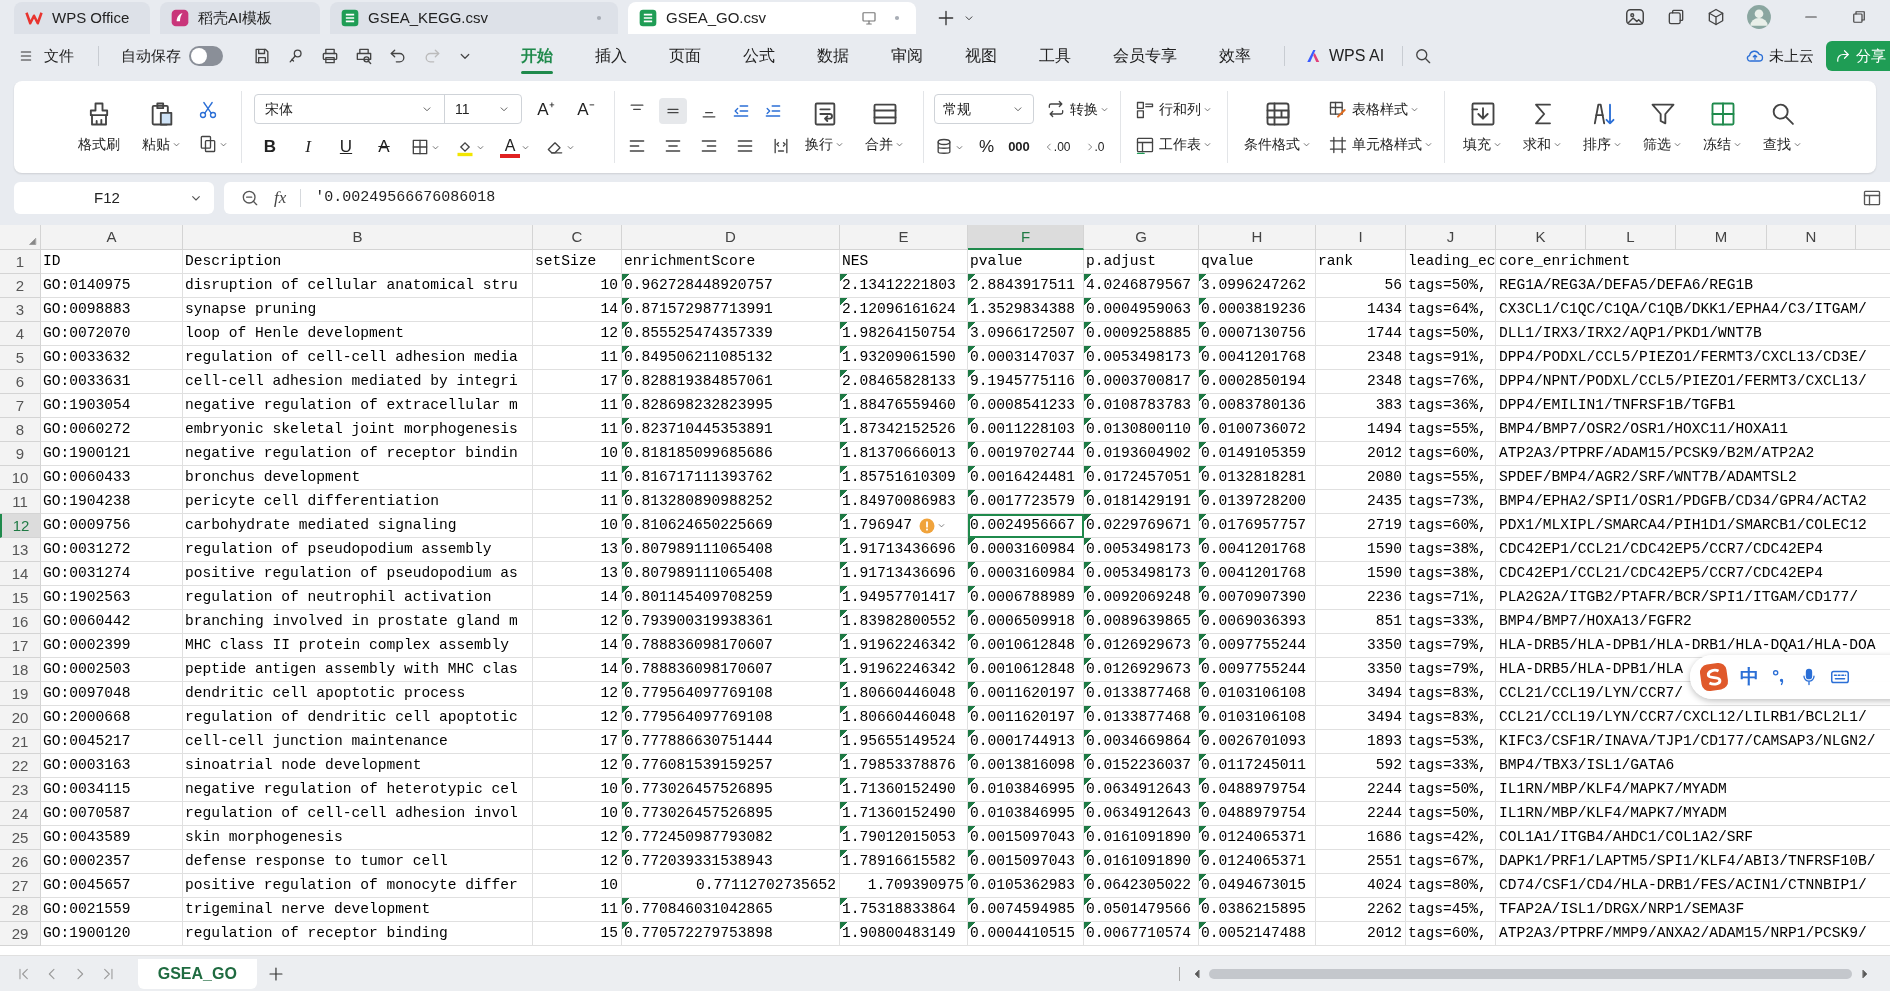 The image size is (1890, 991). What do you see at coordinates (833, 56) in the screenshot?
I see `menu-tab: 数据` at bounding box center [833, 56].